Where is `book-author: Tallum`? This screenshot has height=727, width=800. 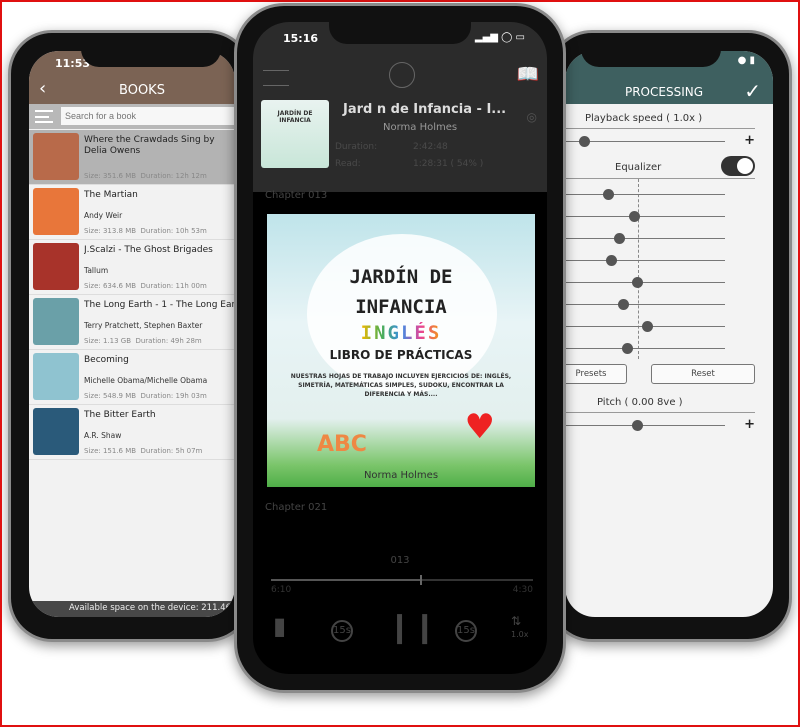 book-author: Tallum is located at coordinates (96, 270).